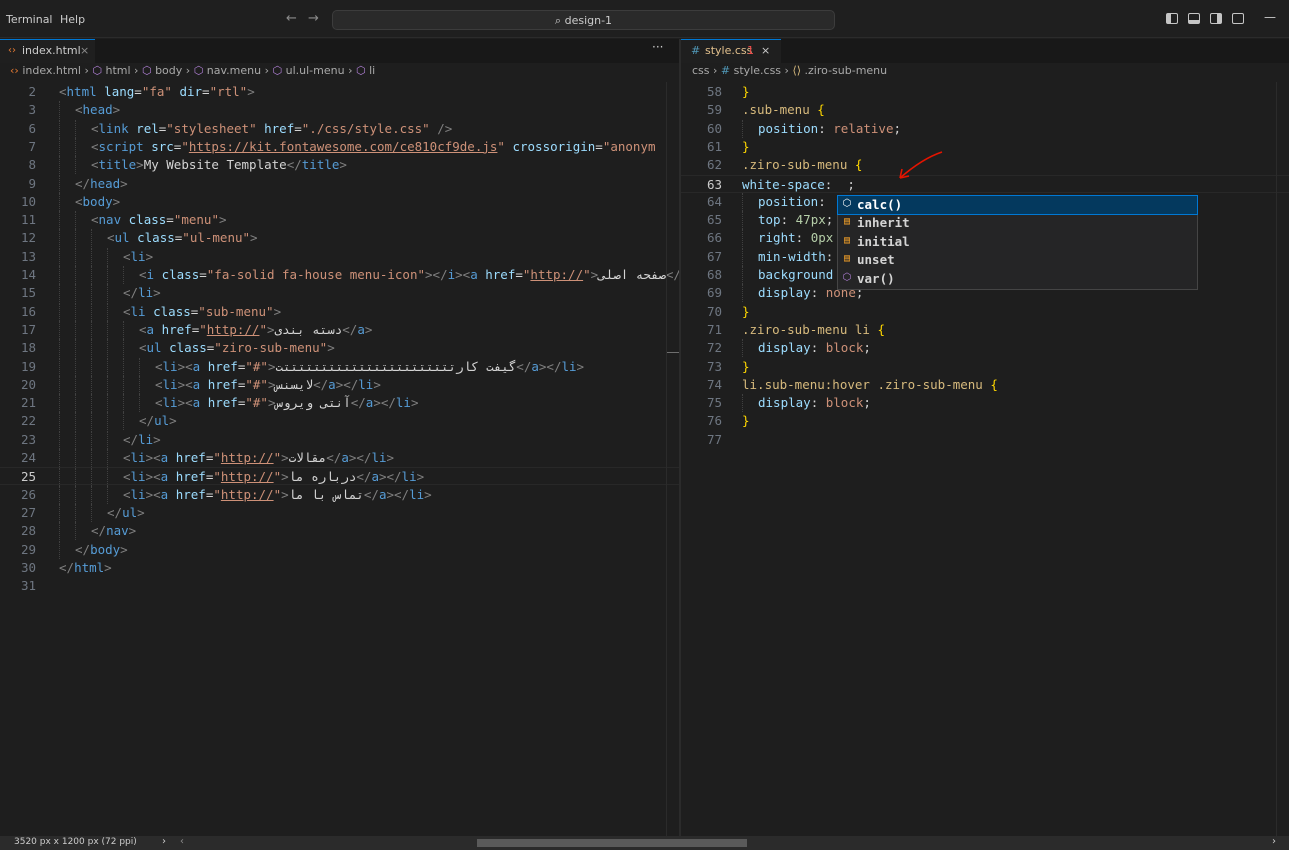 This screenshot has width=1289, height=850. Describe the element at coordinates (339, 348) in the screenshot. I see `code-line: 18 <ul class="ziro-sub-menu">` at that location.